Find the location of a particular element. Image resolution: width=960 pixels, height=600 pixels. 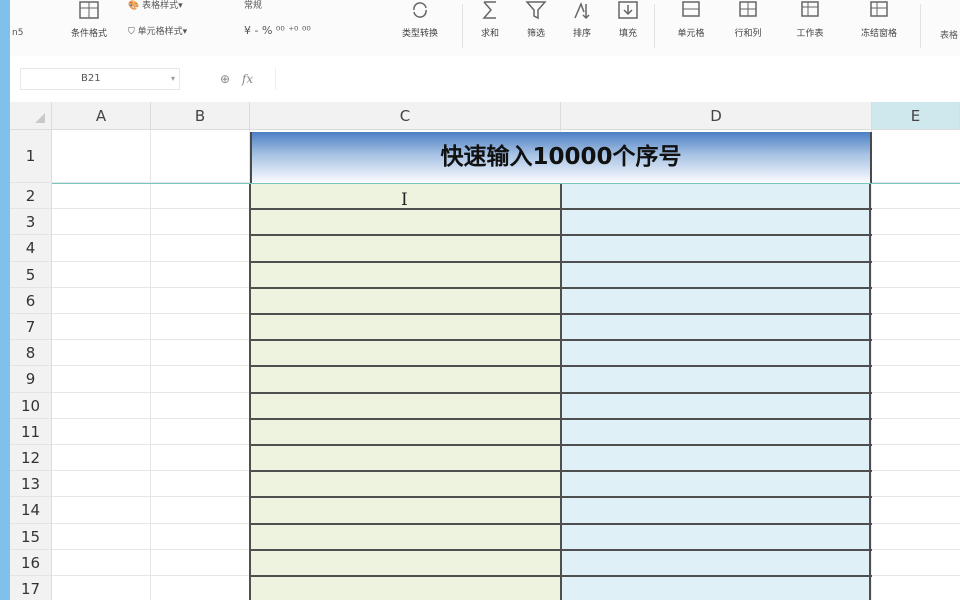

column-header-d: D is located at coordinates (716, 116).